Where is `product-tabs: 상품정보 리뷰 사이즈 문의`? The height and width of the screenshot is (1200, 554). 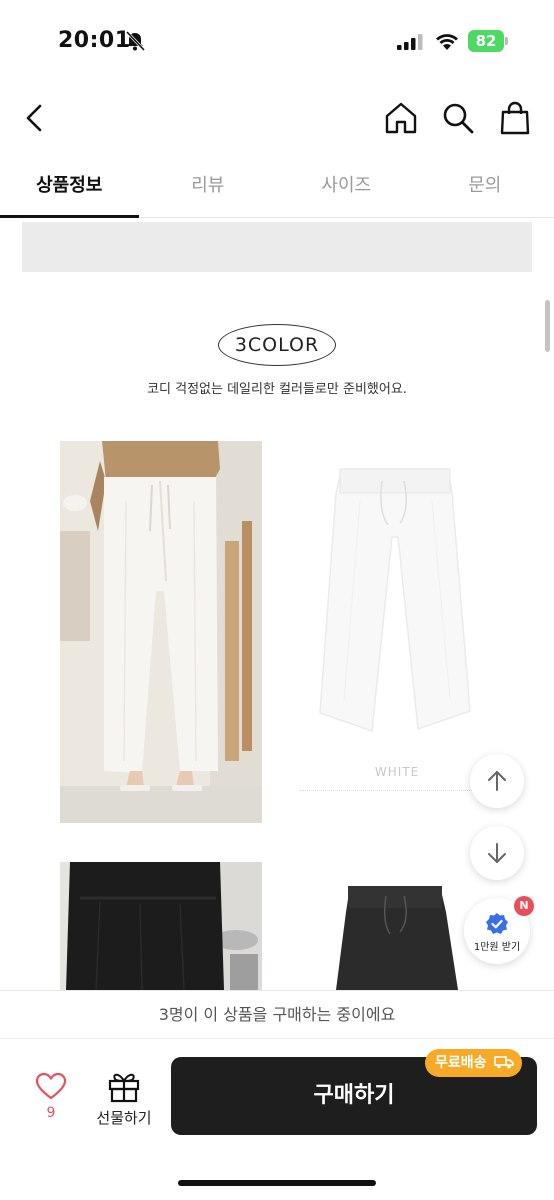 product-tabs: 상품정보 리뷰 사이즈 문의 is located at coordinates (277, 189).